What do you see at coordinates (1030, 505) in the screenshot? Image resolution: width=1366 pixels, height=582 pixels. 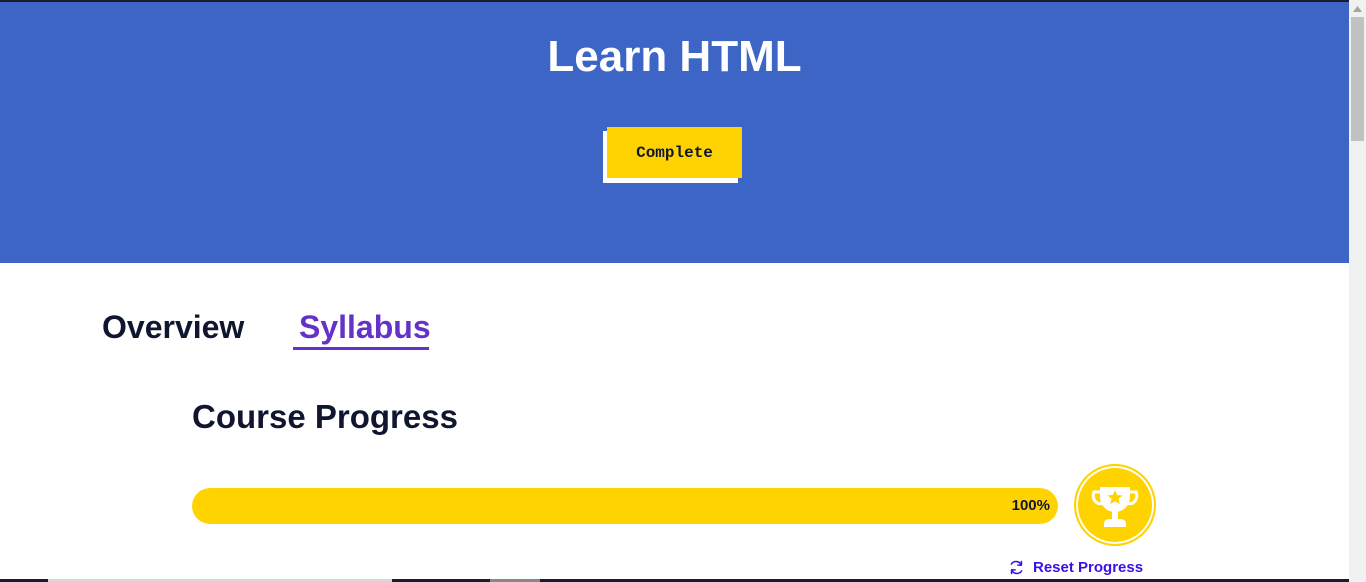 I see `progress-percent: 100%` at bounding box center [1030, 505].